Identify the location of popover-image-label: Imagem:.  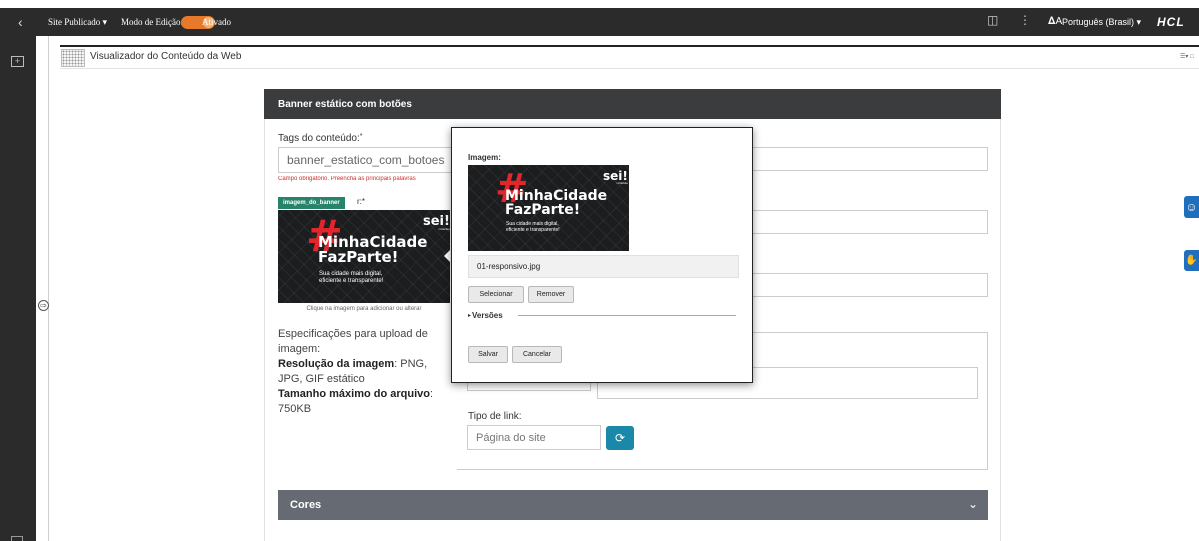
(484, 157).